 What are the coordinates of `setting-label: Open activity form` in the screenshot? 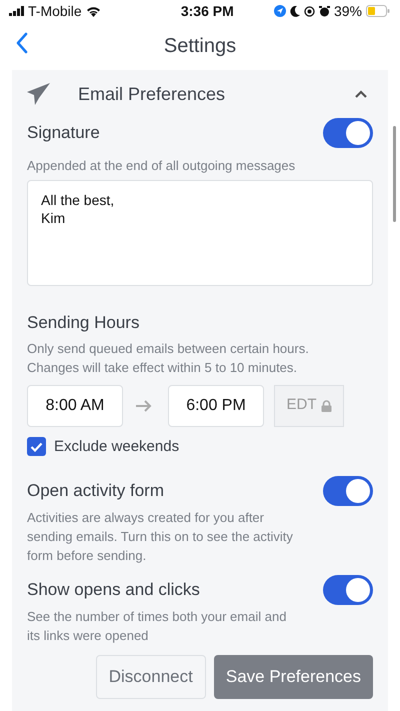 It's located at (95, 491).